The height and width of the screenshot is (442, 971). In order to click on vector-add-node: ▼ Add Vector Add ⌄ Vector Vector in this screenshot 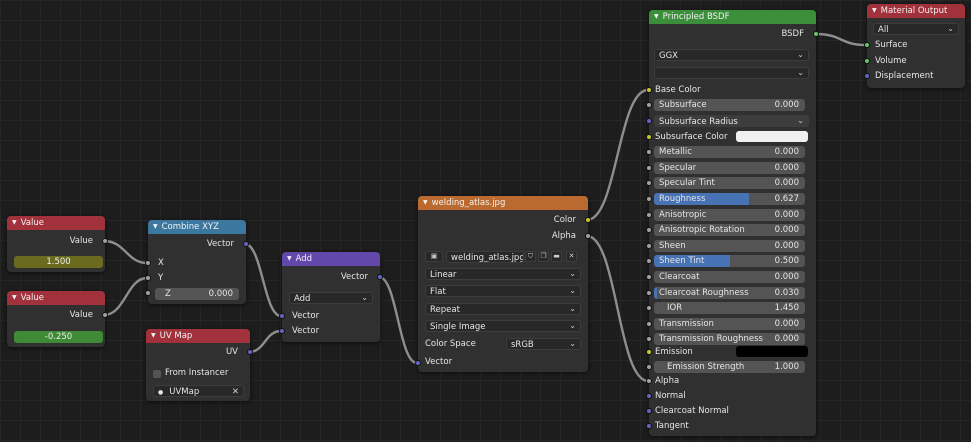, I will do `click(331, 297)`.